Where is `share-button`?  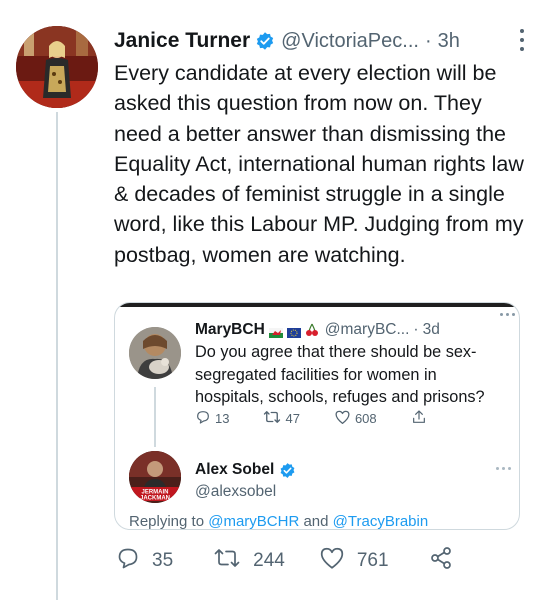 share-button is located at coordinates (441, 561).